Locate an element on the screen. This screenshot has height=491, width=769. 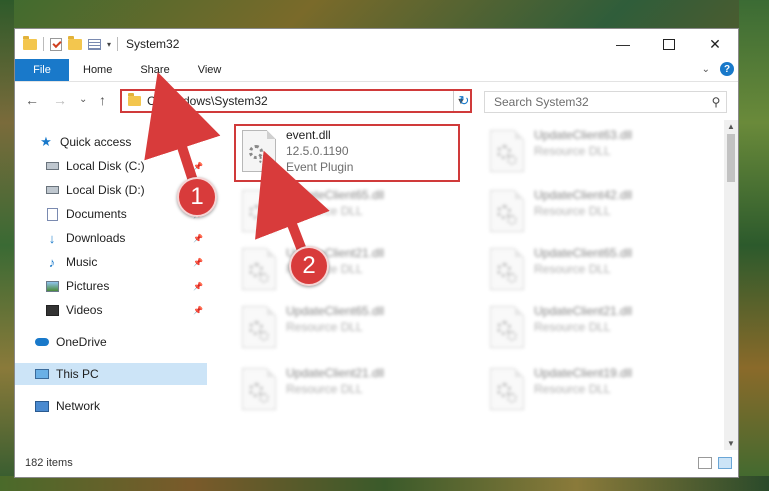
download-icon: ↓ is located at coordinates (52, 238).